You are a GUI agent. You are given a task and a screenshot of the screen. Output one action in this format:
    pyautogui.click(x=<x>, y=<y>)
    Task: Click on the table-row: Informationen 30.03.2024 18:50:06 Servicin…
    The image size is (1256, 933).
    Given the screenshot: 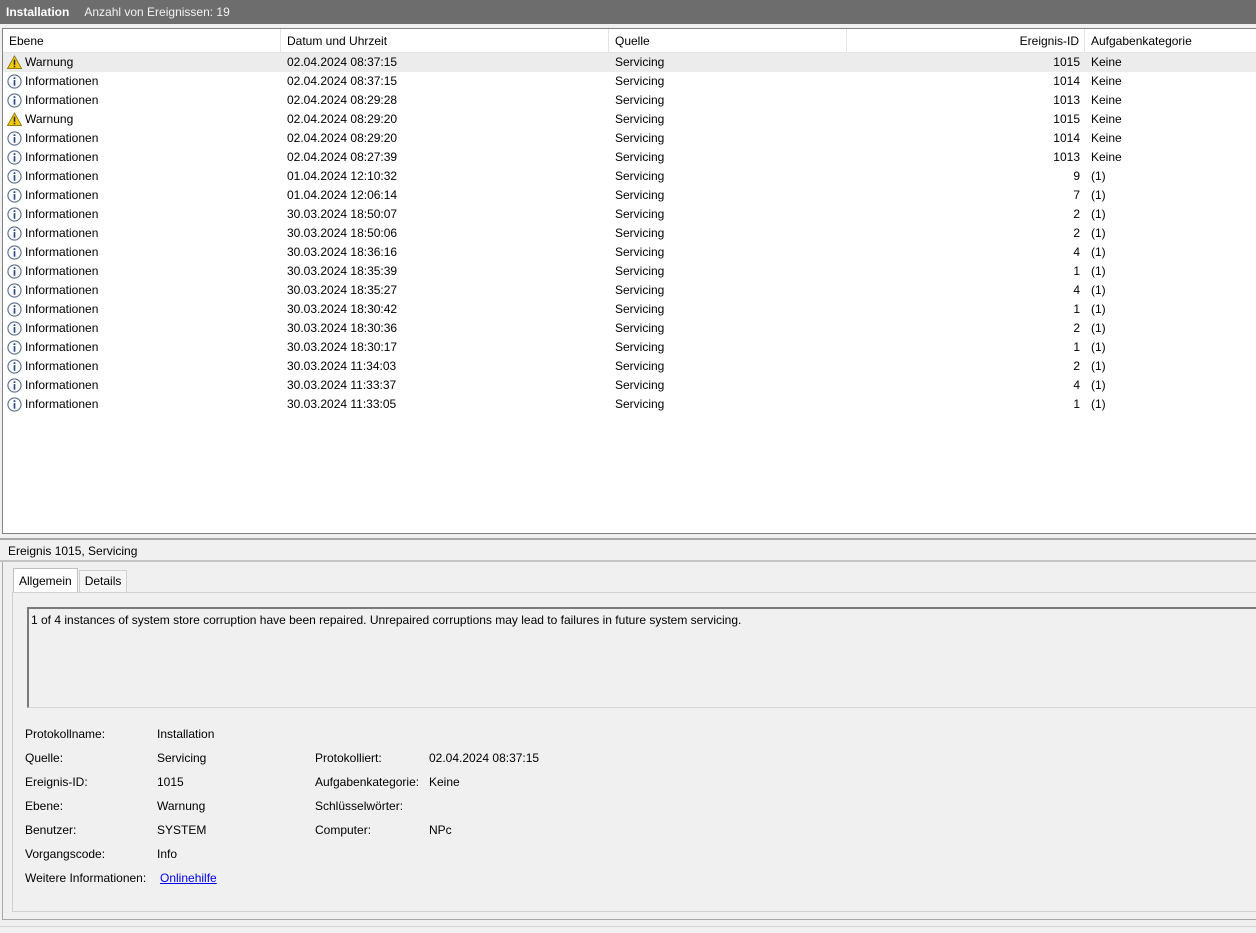 What is the action you would take?
    pyautogui.click(x=629, y=233)
    